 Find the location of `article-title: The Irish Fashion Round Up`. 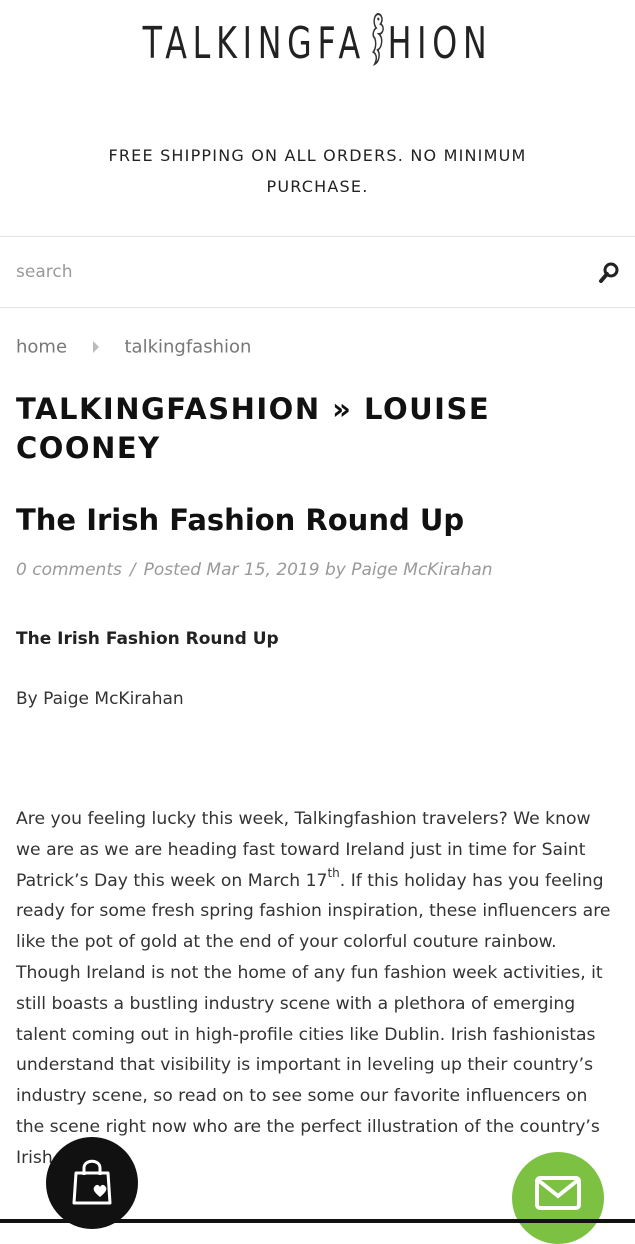

article-title: The Irish Fashion Round Up is located at coordinates (316, 520).